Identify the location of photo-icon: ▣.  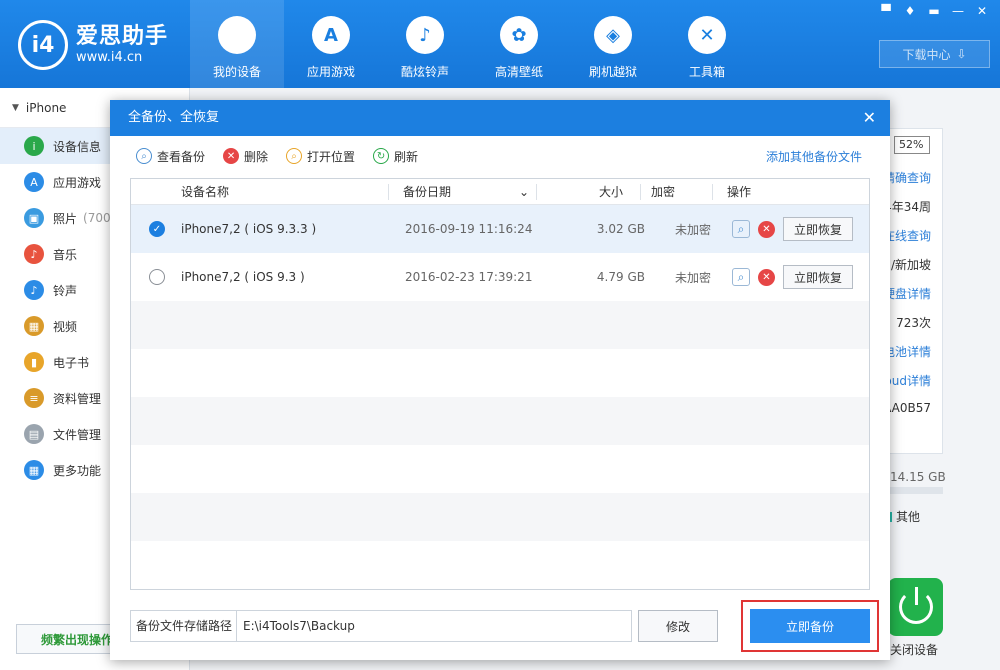
(34, 218).